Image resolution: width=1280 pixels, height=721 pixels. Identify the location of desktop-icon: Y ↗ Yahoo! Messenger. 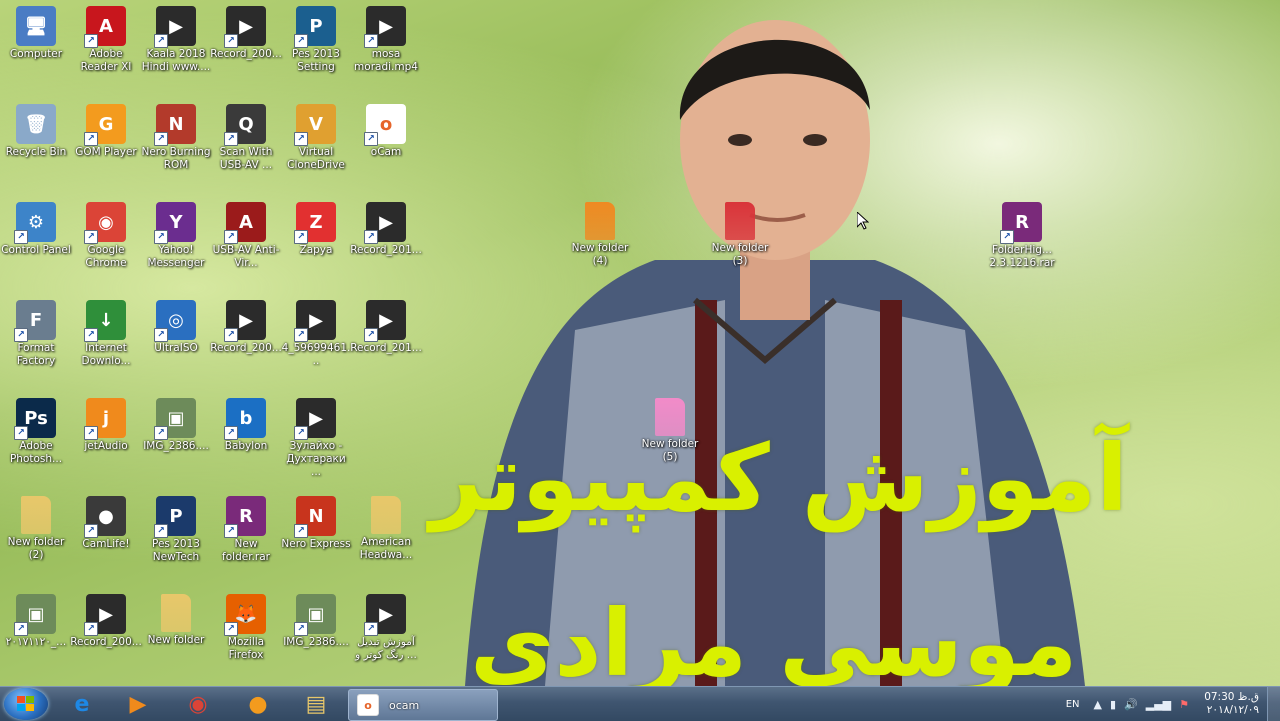
(176, 235).